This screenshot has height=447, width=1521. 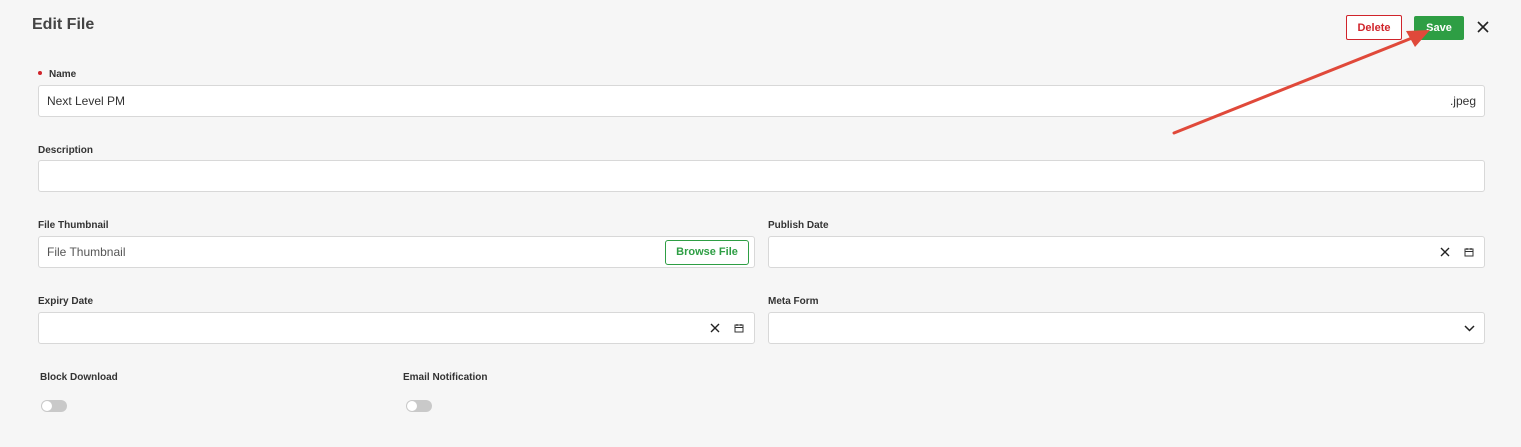 What do you see at coordinates (396, 328) in the screenshot?
I see `expiry-date-field` at bounding box center [396, 328].